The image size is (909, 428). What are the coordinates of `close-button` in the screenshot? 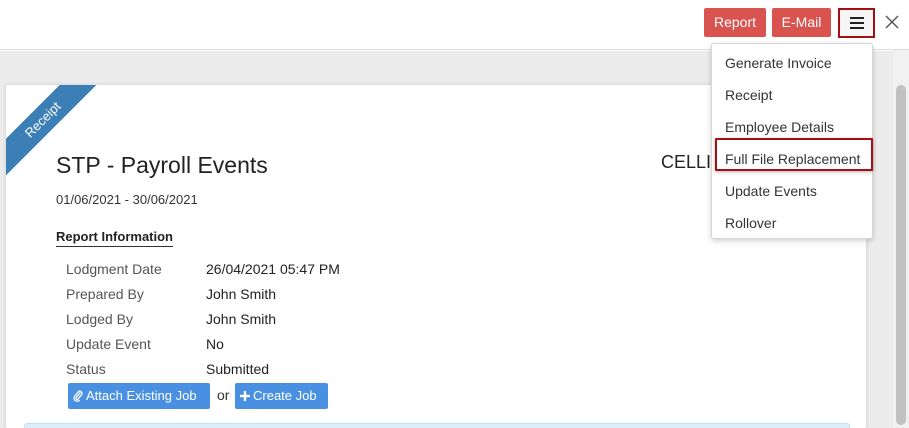 It's located at (892, 22).